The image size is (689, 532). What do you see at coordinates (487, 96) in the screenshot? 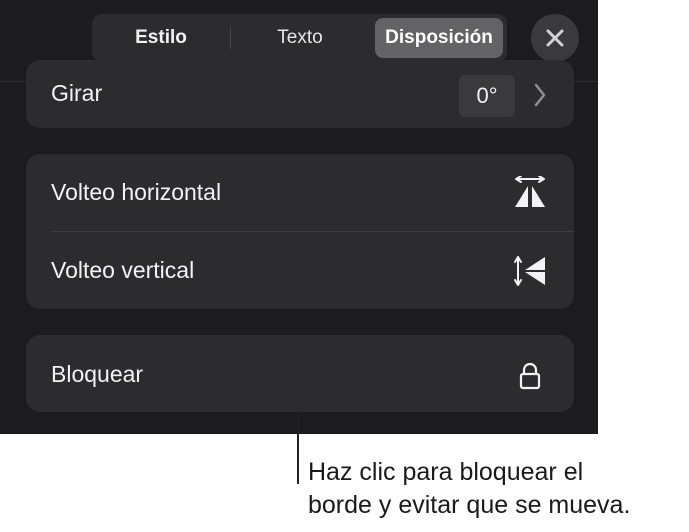
I see `rotate-value: 0°` at bounding box center [487, 96].